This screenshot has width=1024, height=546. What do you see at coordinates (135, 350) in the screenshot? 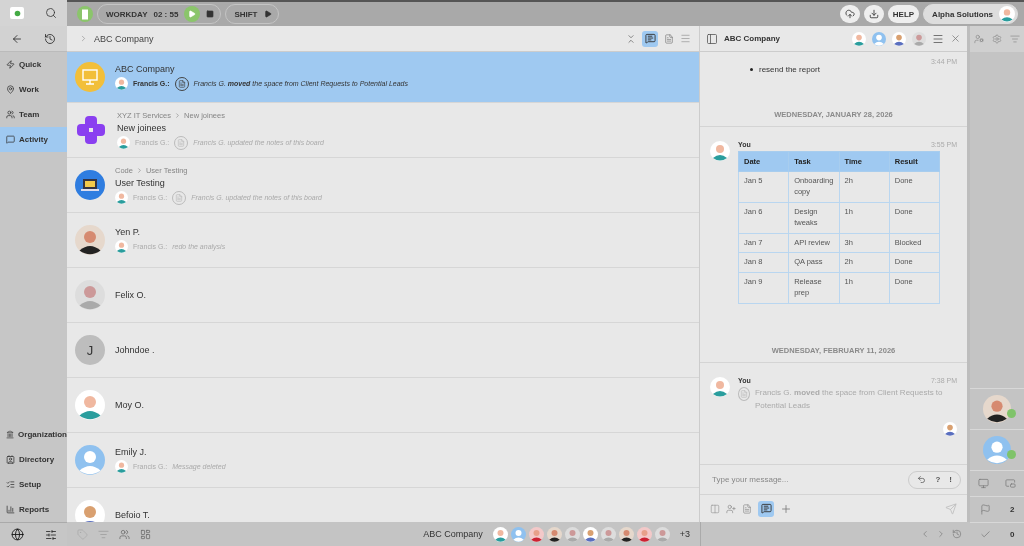
I see `item-title: Johndoe .` at bounding box center [135, 350].